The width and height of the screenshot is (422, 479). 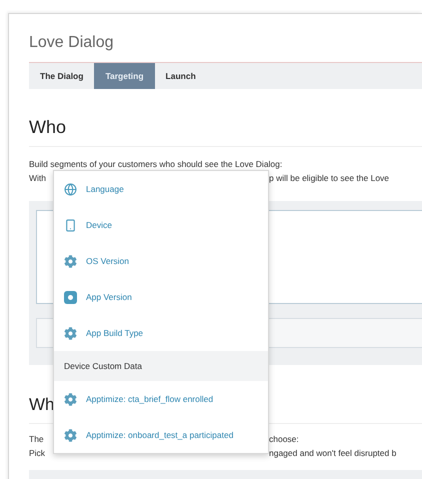 What do you see at coordinates (225, 132) in the screenshot?
I see `section-heading: Who` at bounding box center [225, 132].